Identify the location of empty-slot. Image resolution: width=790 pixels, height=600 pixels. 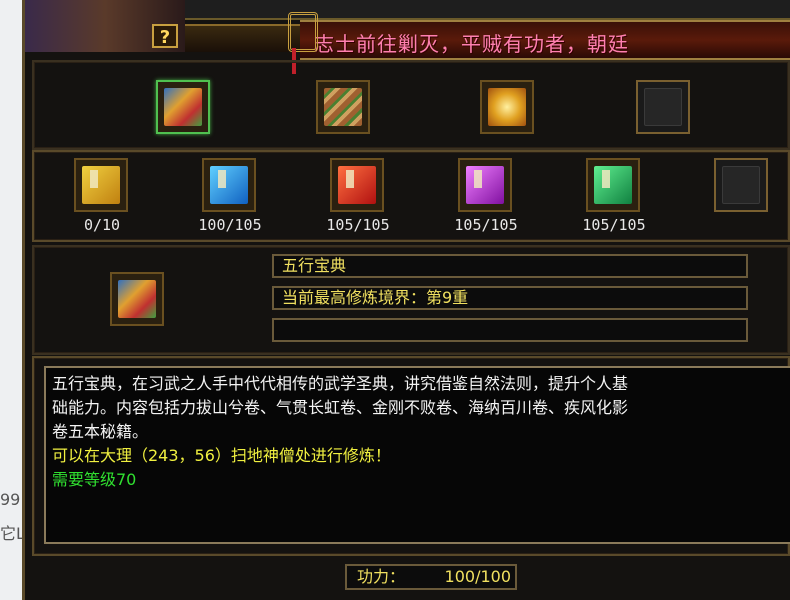
(663, 107).